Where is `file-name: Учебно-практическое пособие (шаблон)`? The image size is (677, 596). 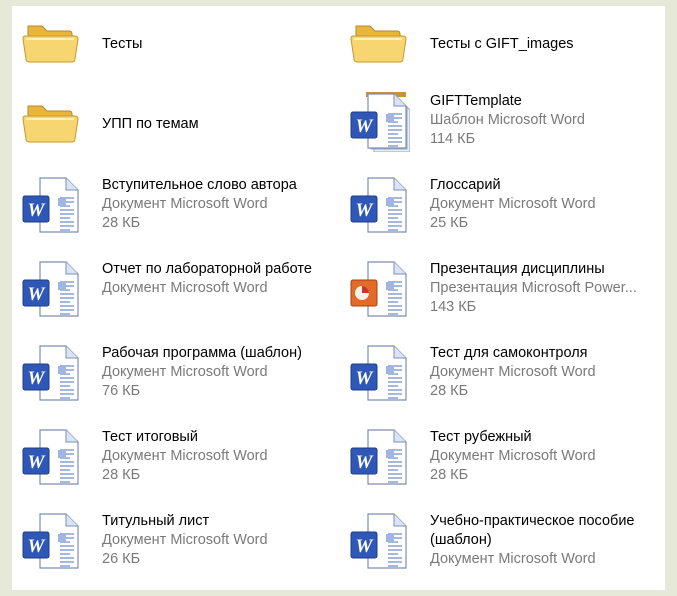
file-name: Учебно-практическое пособие (шаблон) is located at coordinates (532, 530).